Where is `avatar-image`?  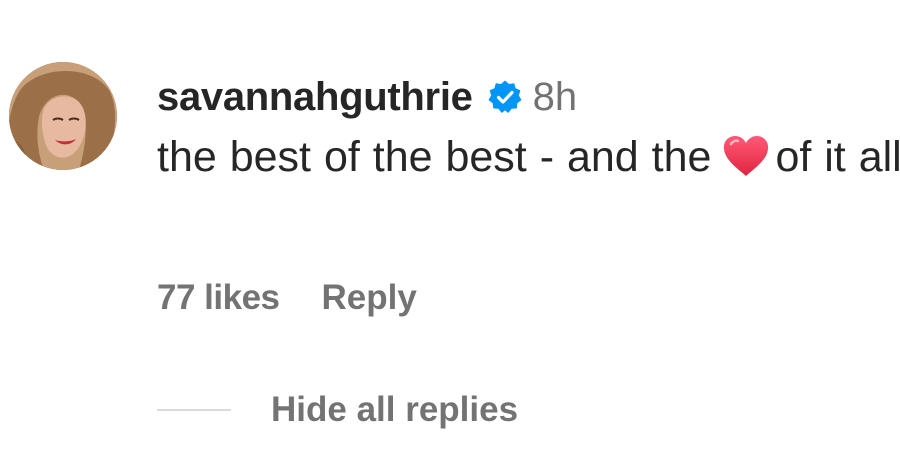 avatar-image is located at coordinates (63, 116).